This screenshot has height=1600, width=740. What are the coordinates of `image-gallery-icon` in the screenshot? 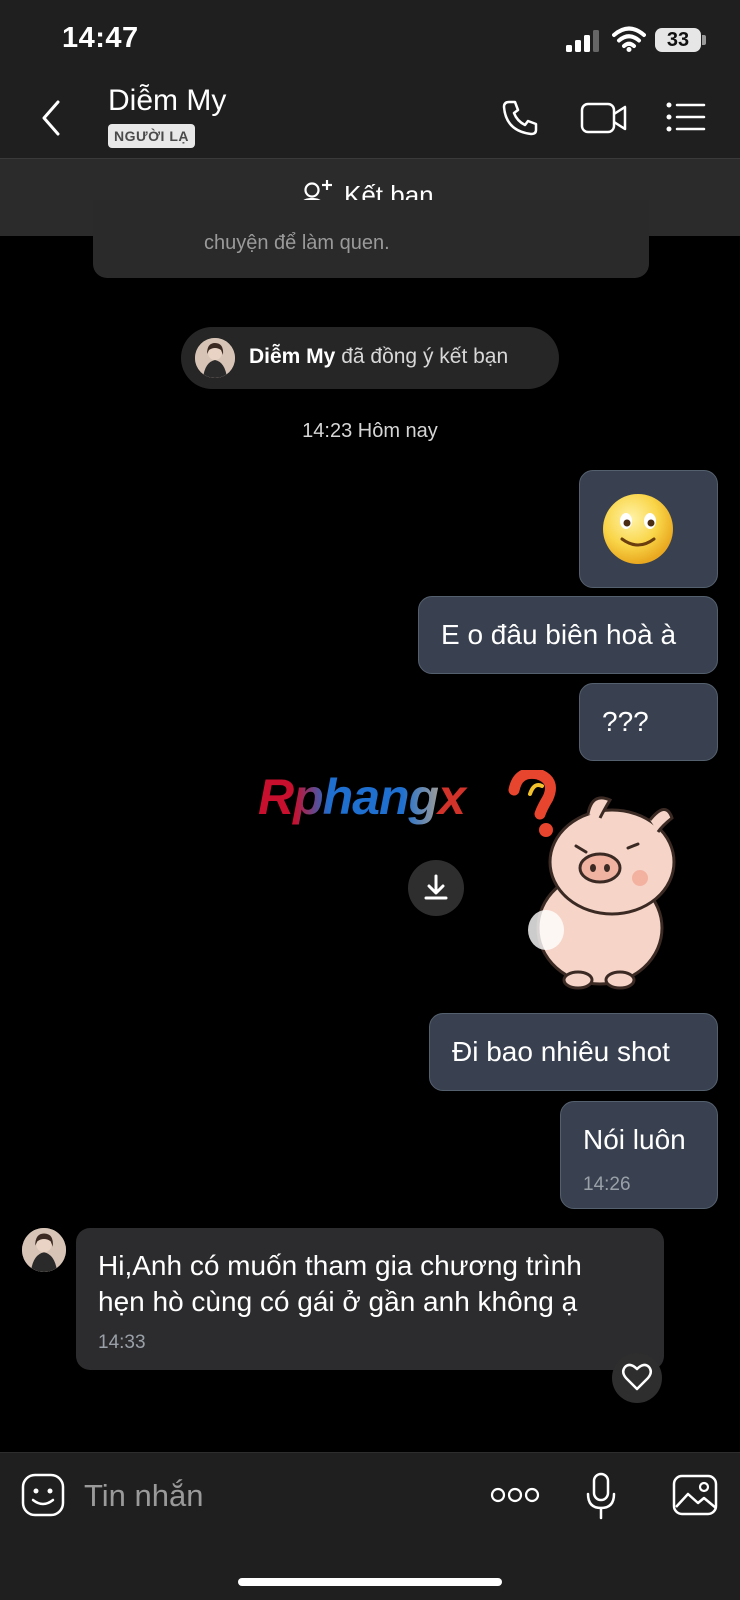 It's located at (695, 1495).